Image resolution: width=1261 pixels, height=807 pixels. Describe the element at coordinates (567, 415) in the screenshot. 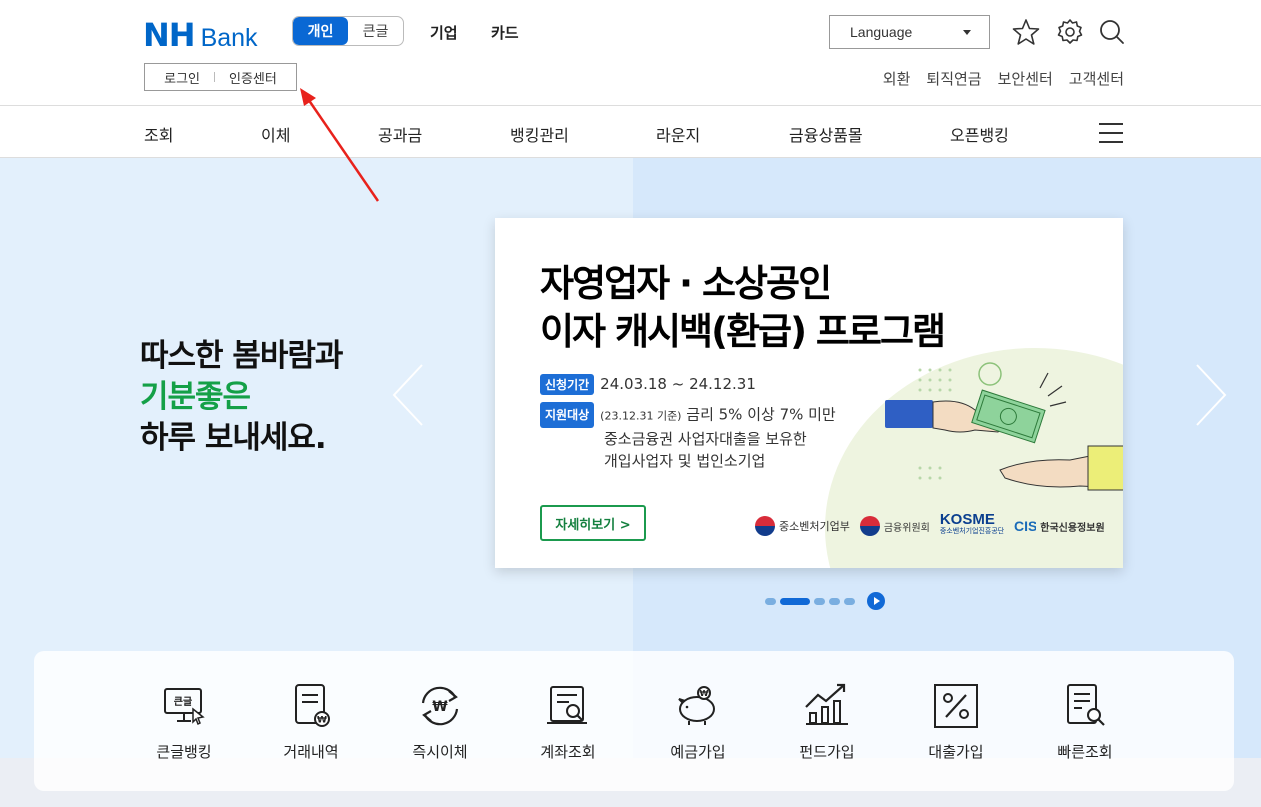

I see `target-label-badge: 지원대상` at that location.